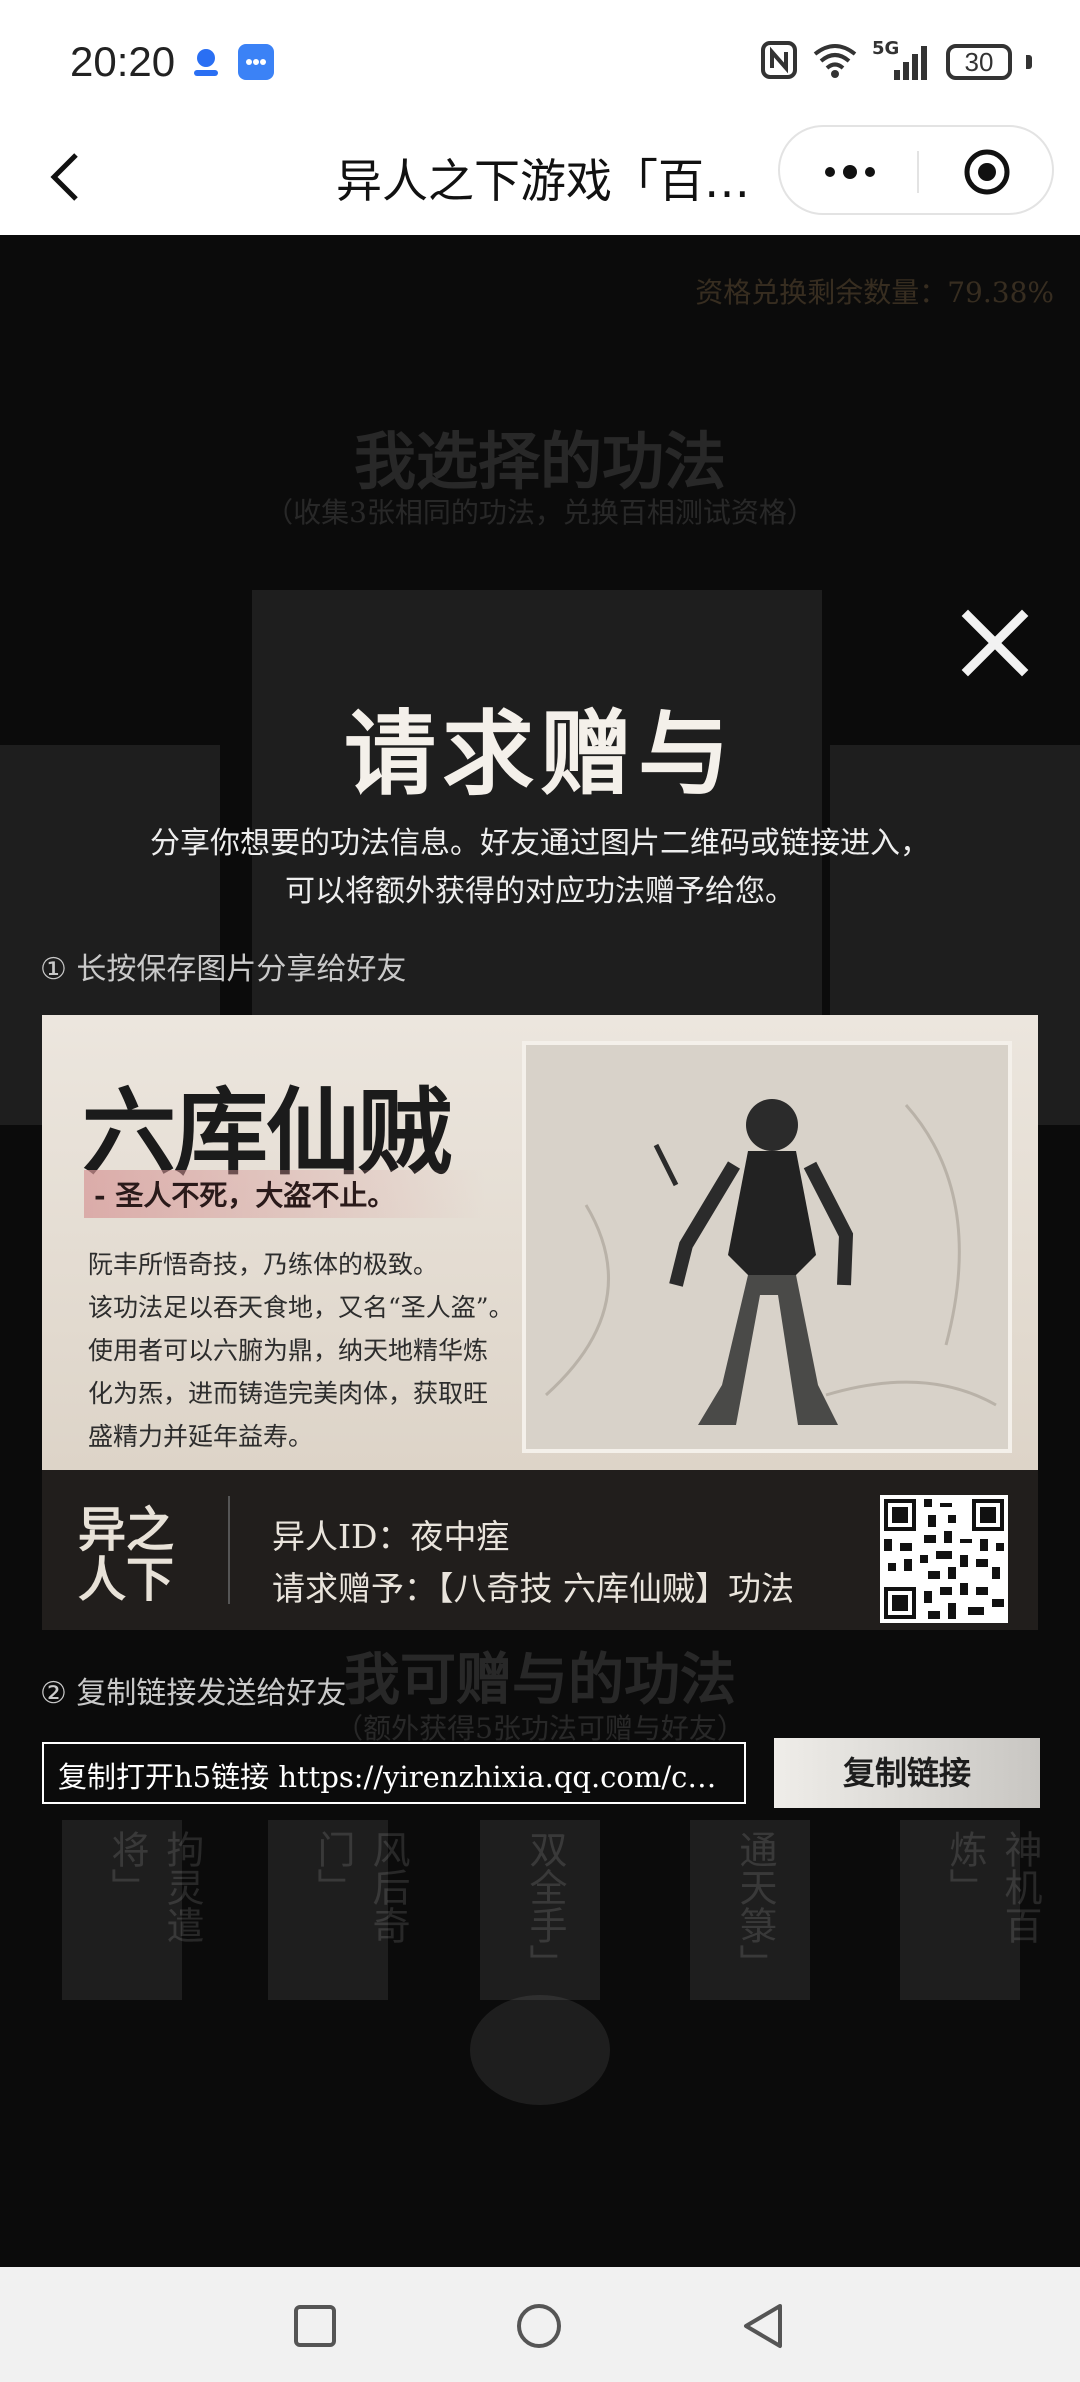 The height and width of the screenshot is (2382, 1080). Describe the element at coordinates (540, 1550) in the screenshot. I see `poster-footer: 异之 人下 异人ID：夜中痓 请求赠予：【八奇技 六库仙贼】功法` at that location.